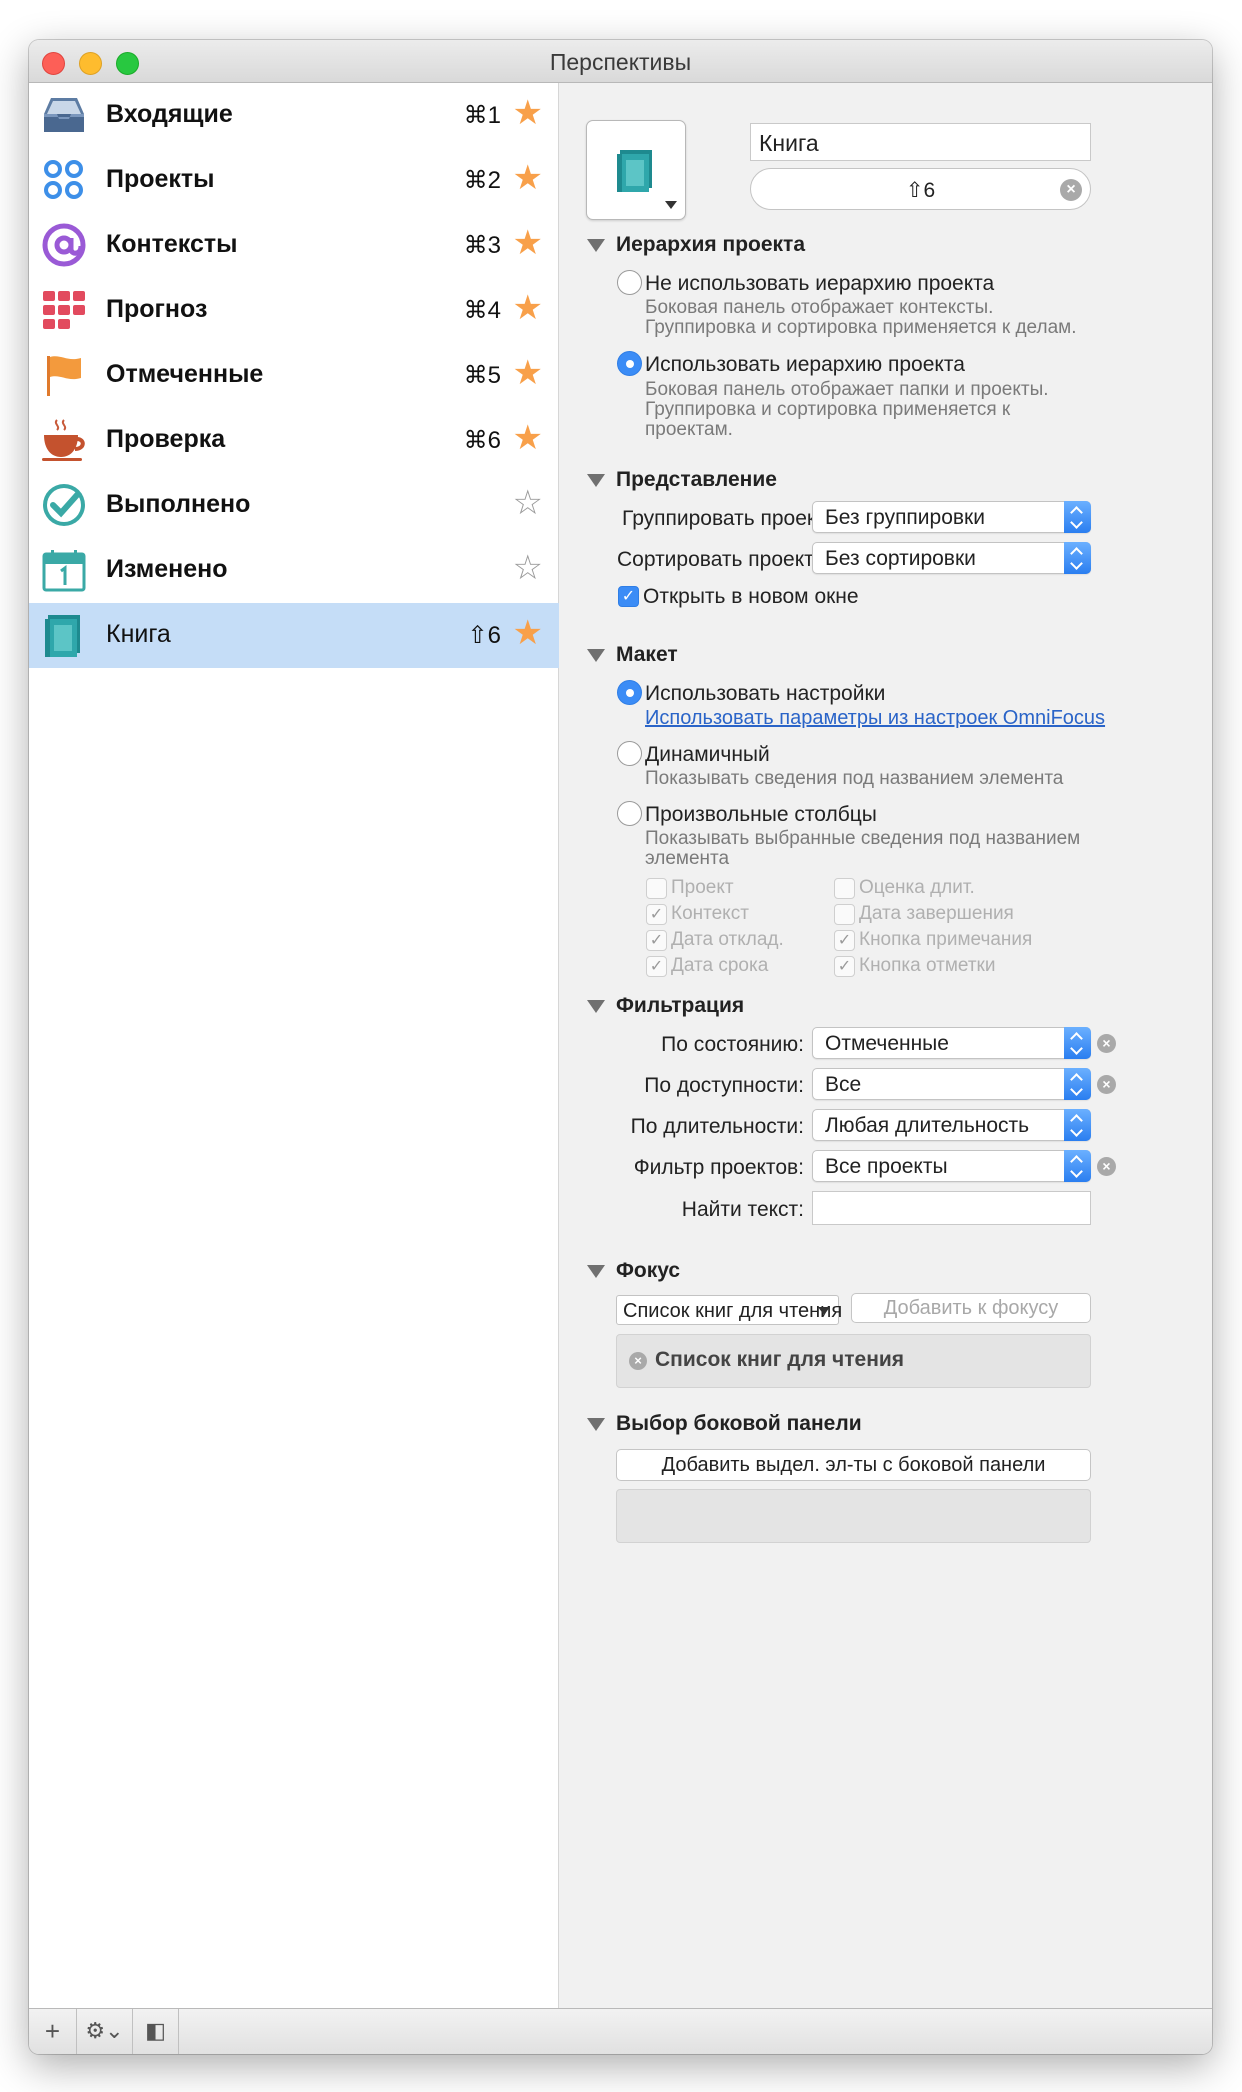  What do you see at coordinates (844, 940) in the screenshot?
I see `column-checkbox-note-button: ✓` at bounding box center [844, 940].